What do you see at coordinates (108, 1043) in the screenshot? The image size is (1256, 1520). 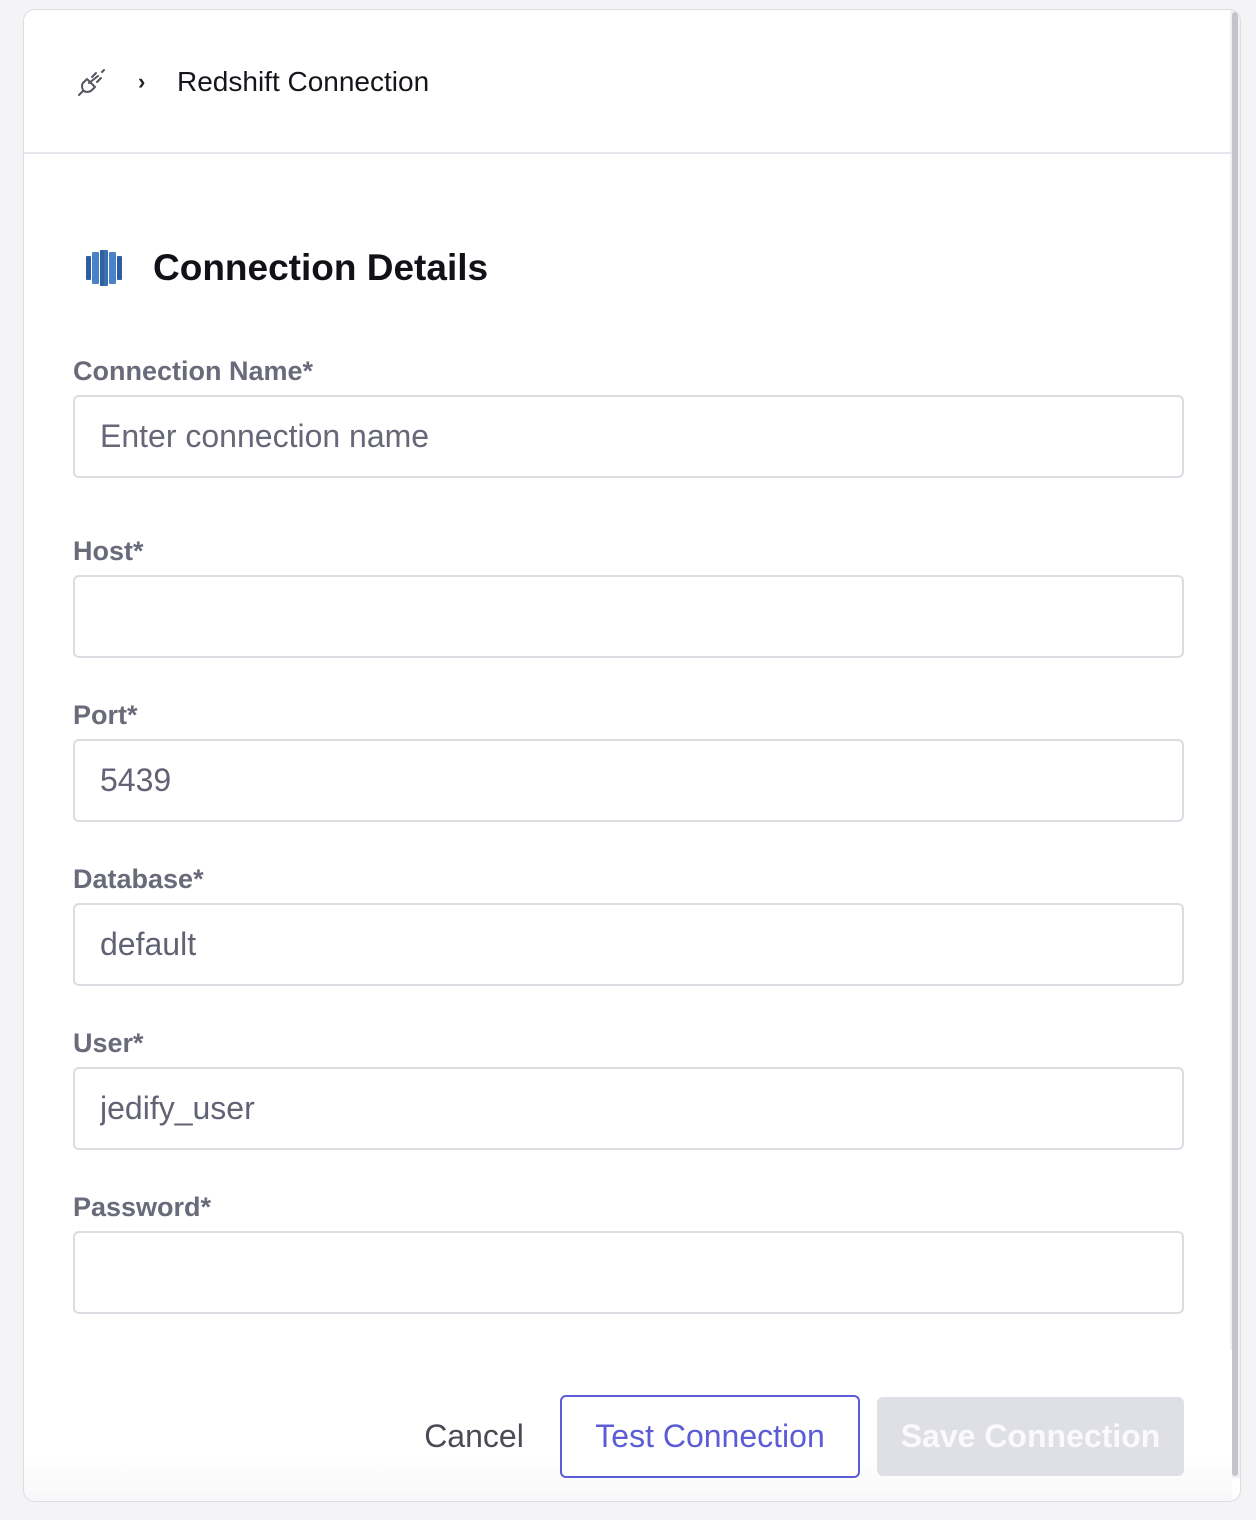 I see `user-label: User*` at bounding box center [108, 1043].